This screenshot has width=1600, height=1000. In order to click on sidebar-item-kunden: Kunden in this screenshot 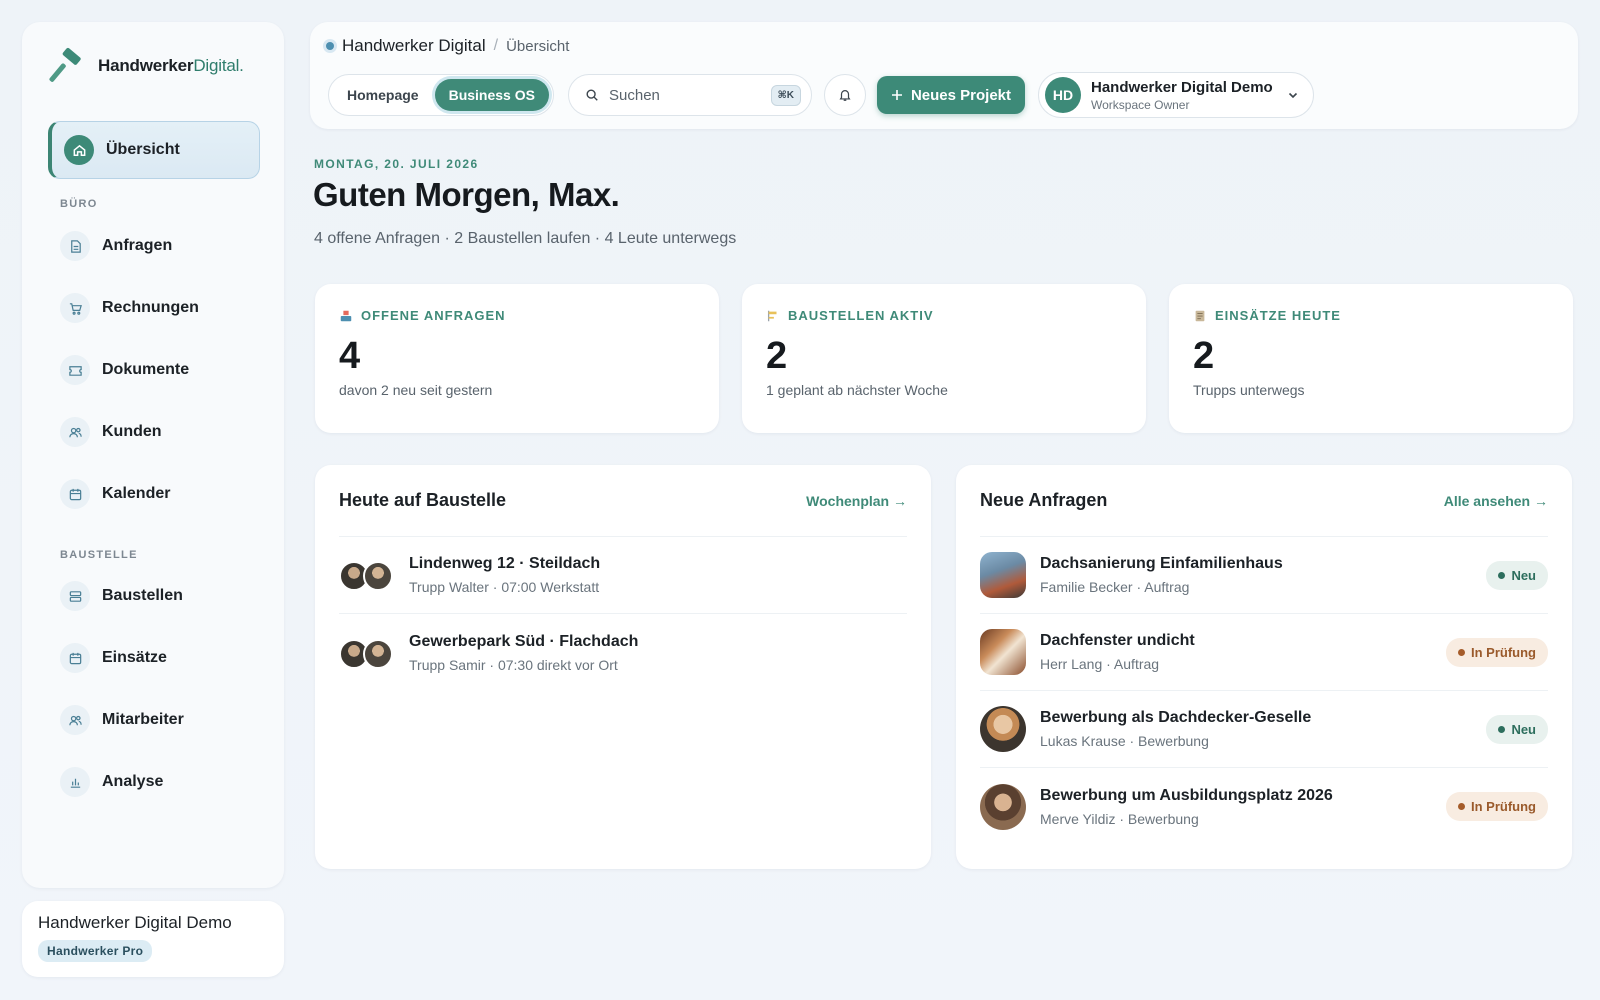, I will do `click(111, 432)`.